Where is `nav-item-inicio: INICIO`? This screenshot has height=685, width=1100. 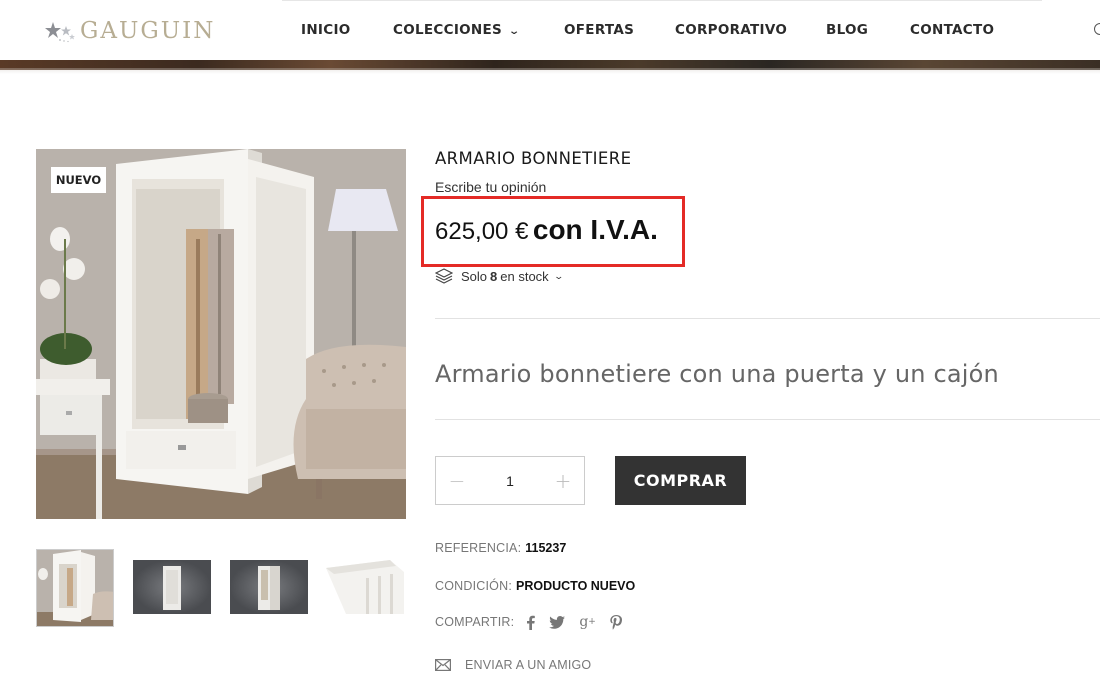 nav-item-inicio: INICIO is located at coordinates (326, 30).